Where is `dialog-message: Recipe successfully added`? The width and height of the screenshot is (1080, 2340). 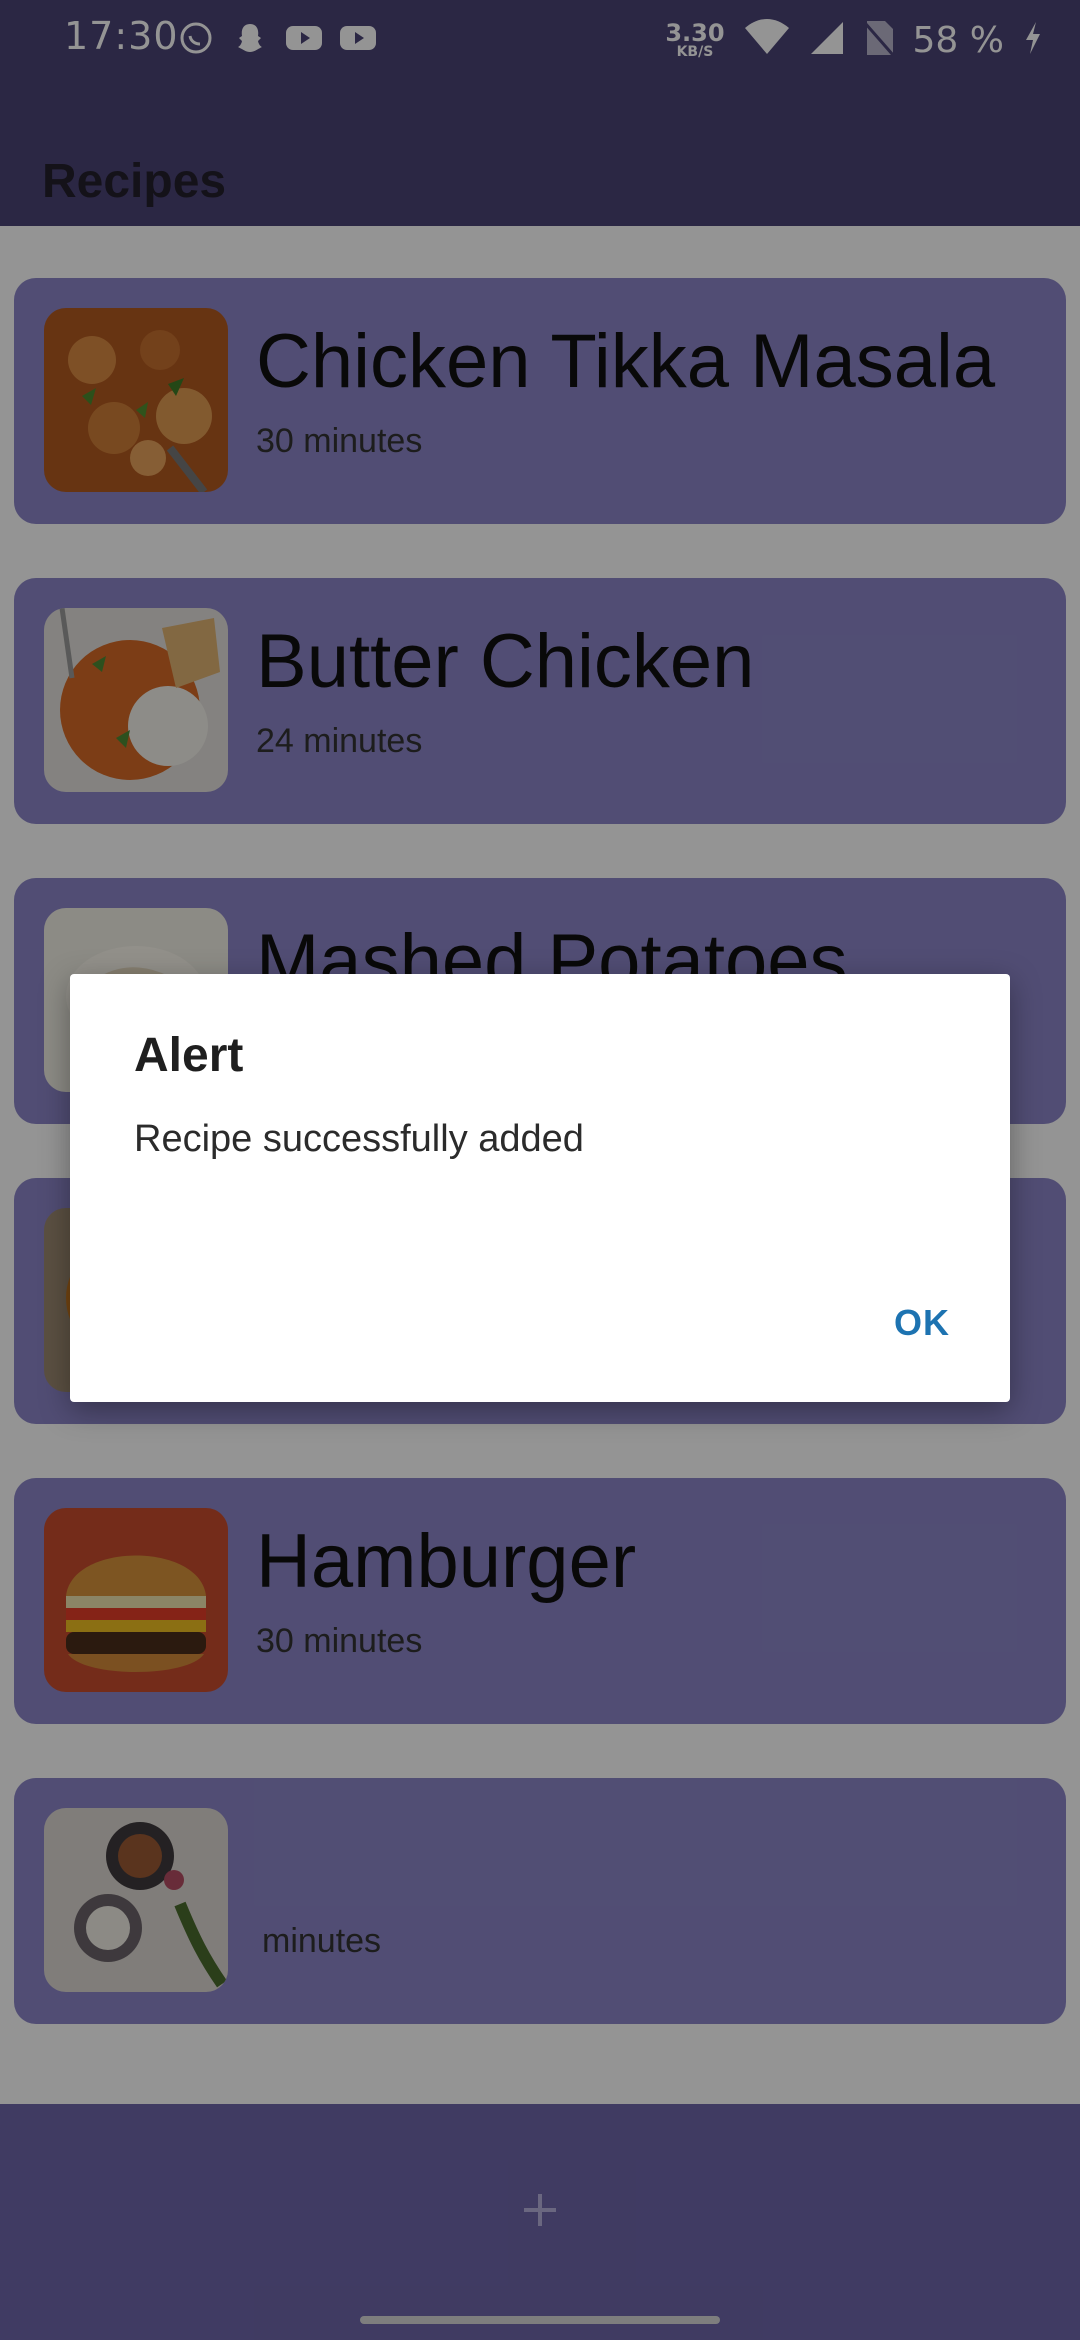
dialog-message: Recipe successfully added is located at coordinates (359, 1139).